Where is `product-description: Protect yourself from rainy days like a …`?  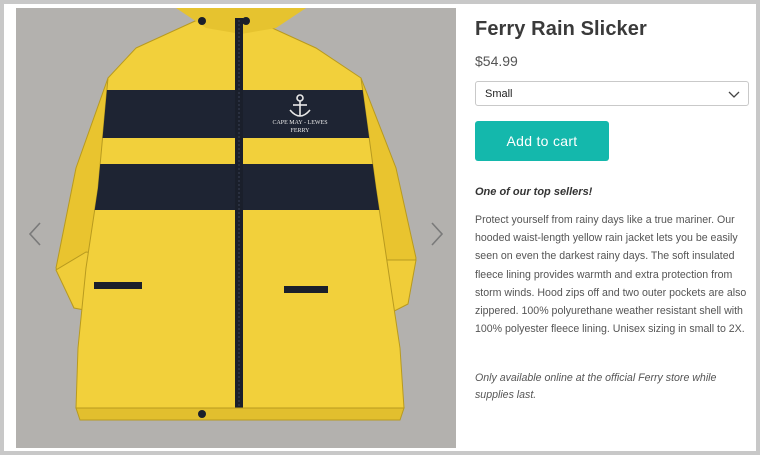 product-description: Protect yourself from rainy days like a … is located at coordinates (611, 275).